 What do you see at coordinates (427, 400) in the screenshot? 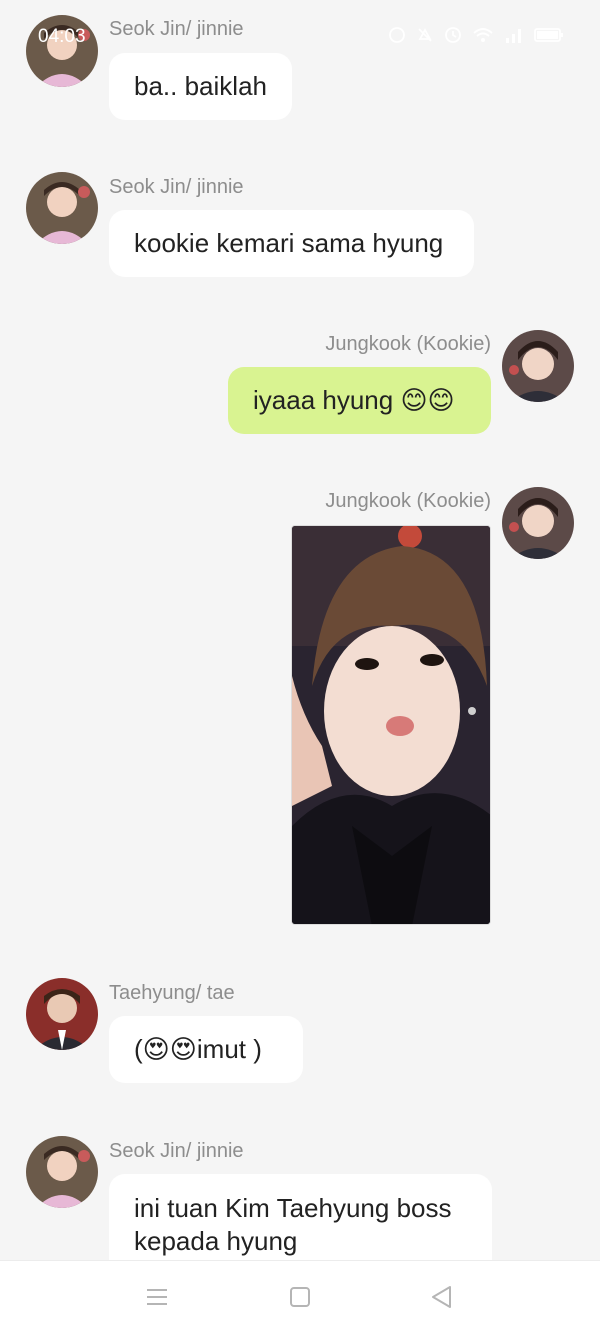
I see `smile-emoji-icon: 😊😊` at bounding box center [427, 400].